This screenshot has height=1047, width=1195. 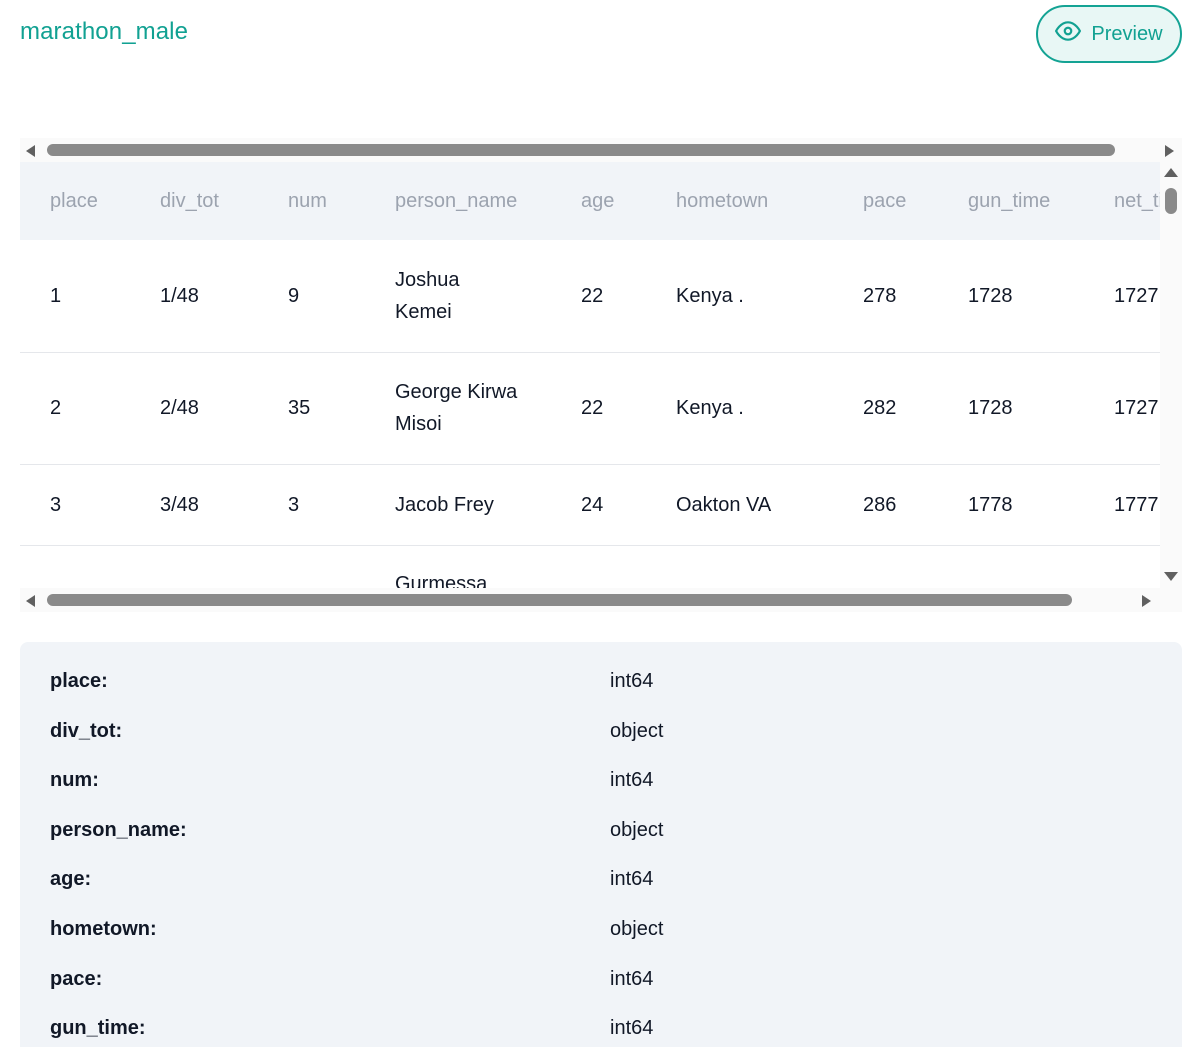 I want to click on table-cell: 282, so click(x=885, y=408).